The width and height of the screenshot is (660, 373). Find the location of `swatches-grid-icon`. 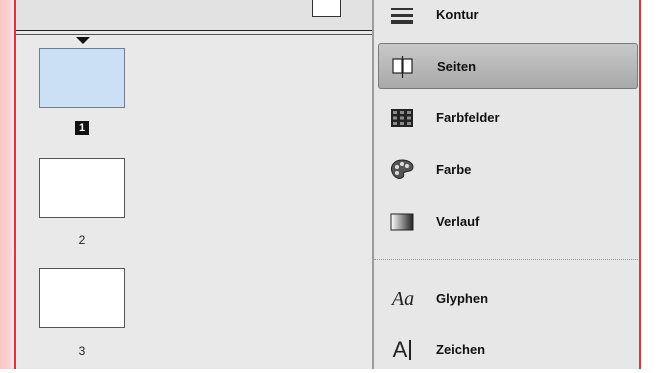

swatches-grid-icon is located at coordinates (402, 118).